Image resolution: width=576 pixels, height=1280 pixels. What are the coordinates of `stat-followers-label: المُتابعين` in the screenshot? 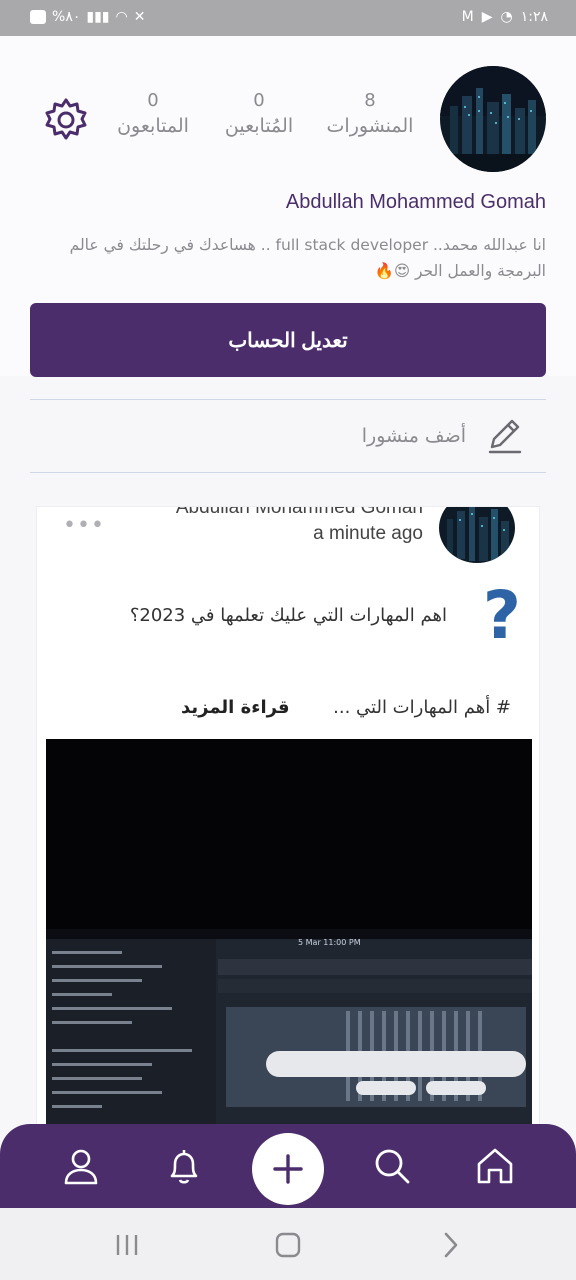 It's located at (259, 126).